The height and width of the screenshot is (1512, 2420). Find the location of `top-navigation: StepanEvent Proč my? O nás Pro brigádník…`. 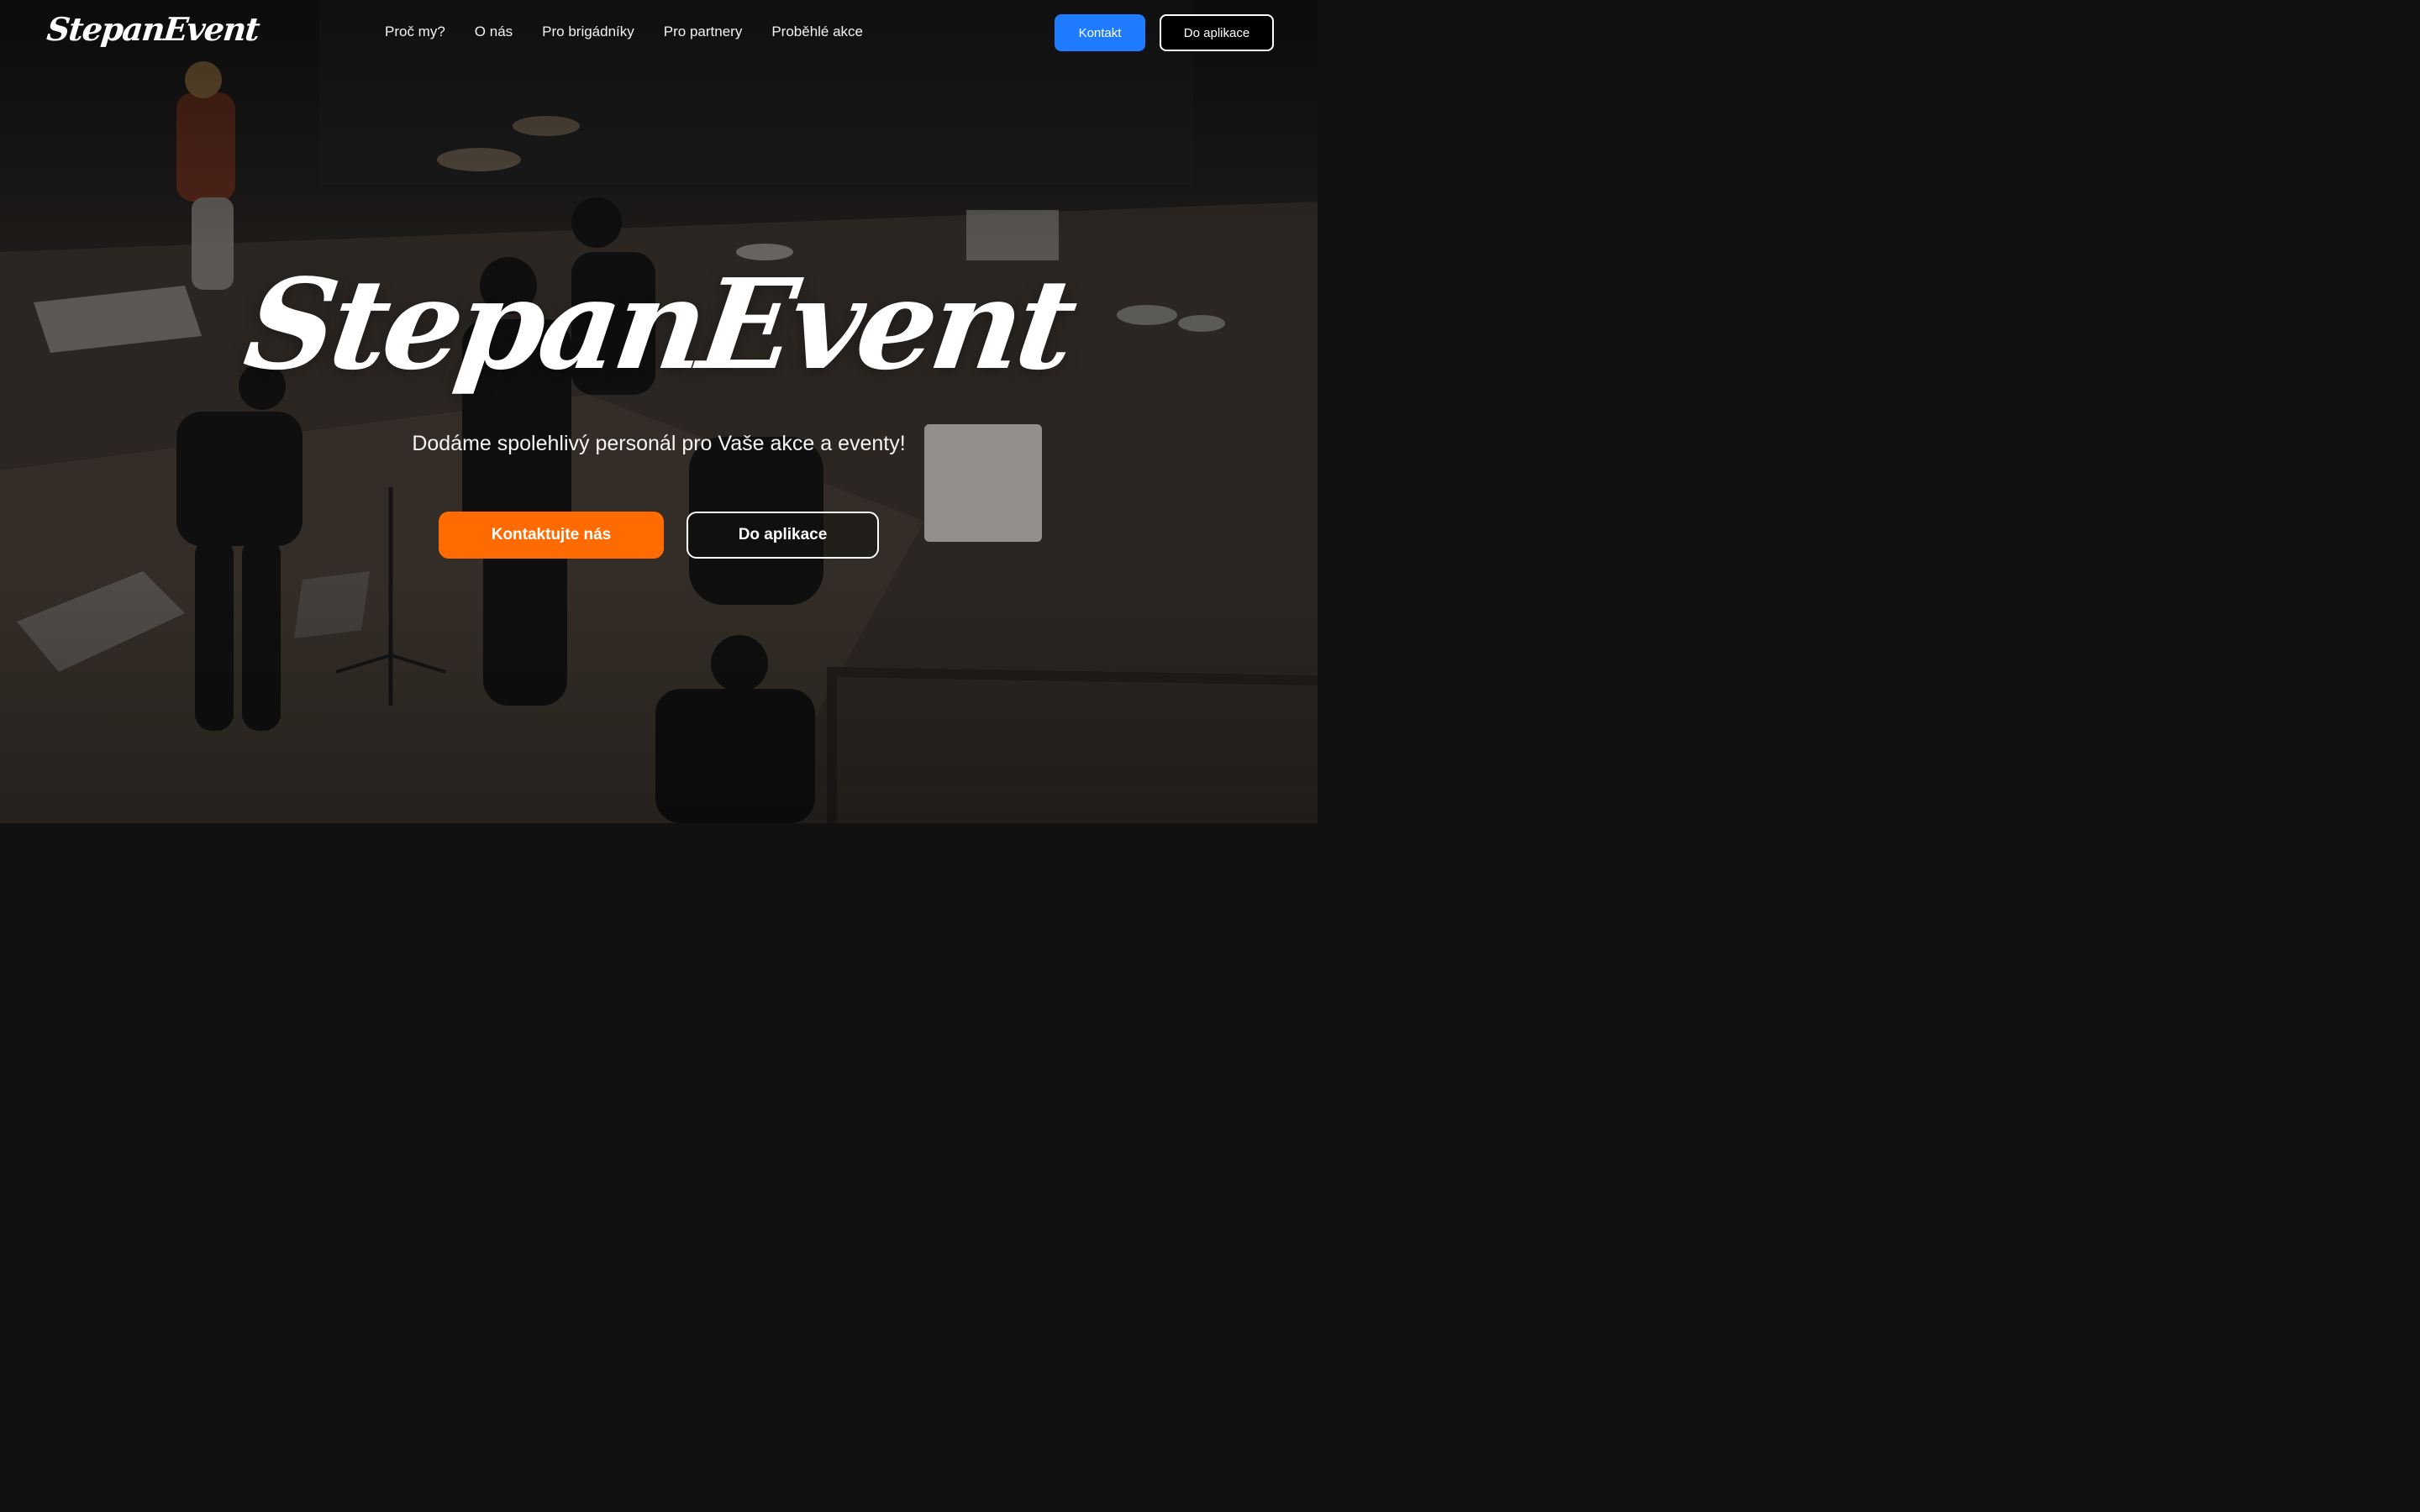

top-navigation: StepanEvent Proč my? O nás Pro brigádník… is located at coordinates (659, 33).